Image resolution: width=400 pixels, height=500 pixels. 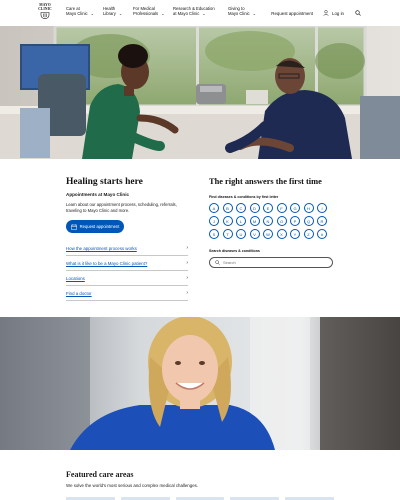 I want to click on nav-label-line2: Professionals ⌄, so click(x=149, y=13).